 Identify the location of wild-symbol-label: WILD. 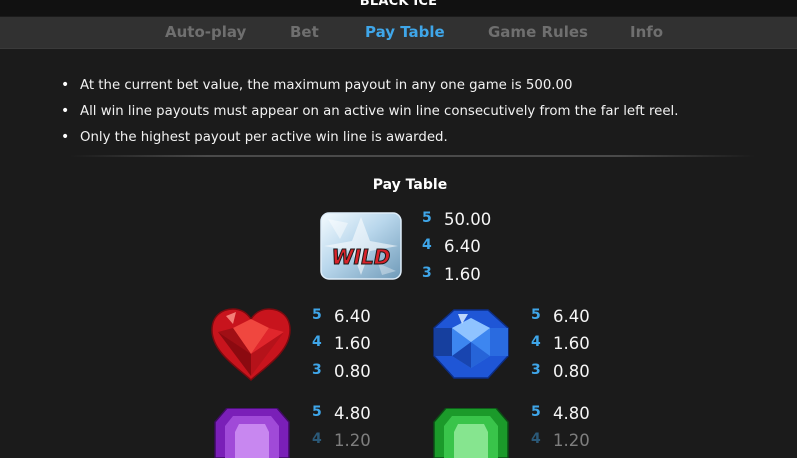
(361, 257).